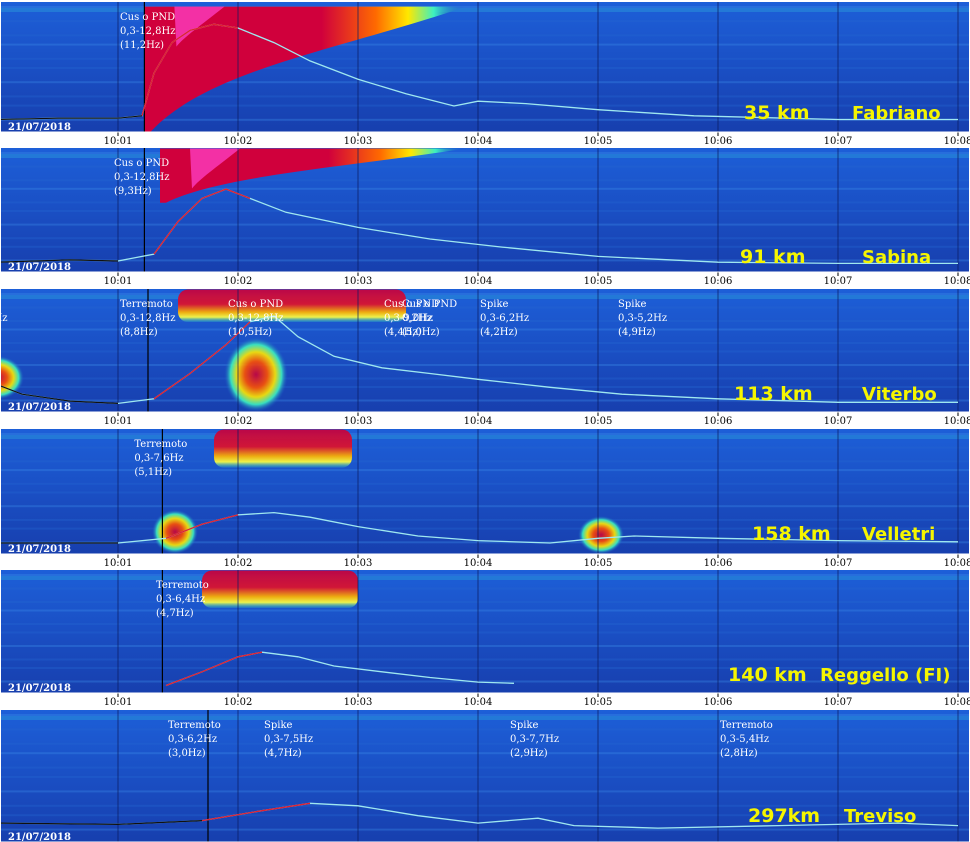  What do you see at coordinates (896, 113) in the screenshot?
I see `station-label: Fabriano` at bounding box center [896, 113].